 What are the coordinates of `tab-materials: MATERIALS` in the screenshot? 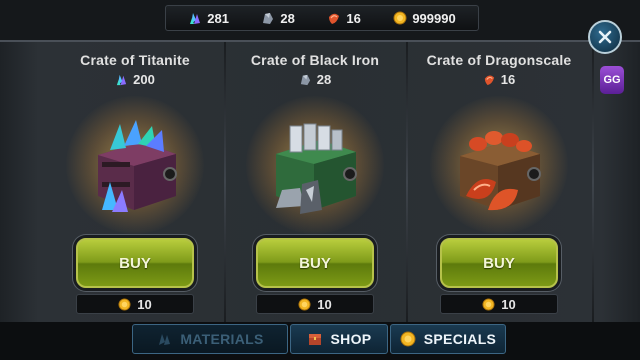 It's located at (210, 339).